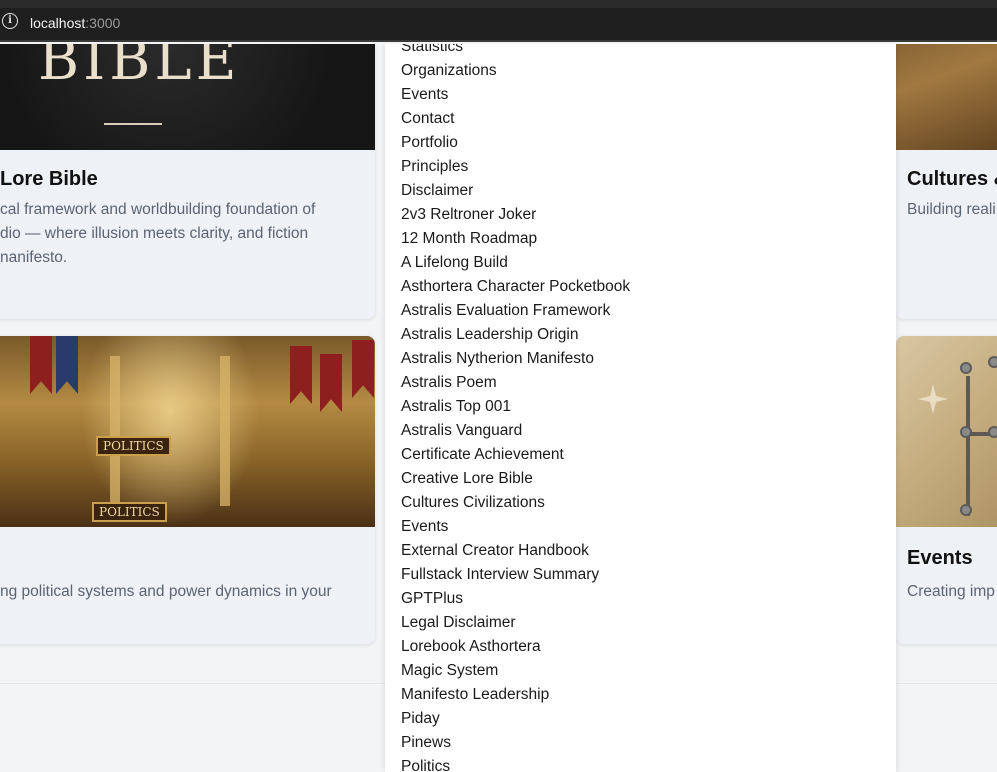  Describe the element at coordinates (515, 143) in the screenshot. I see `menu-item: Portfolio` at that location.